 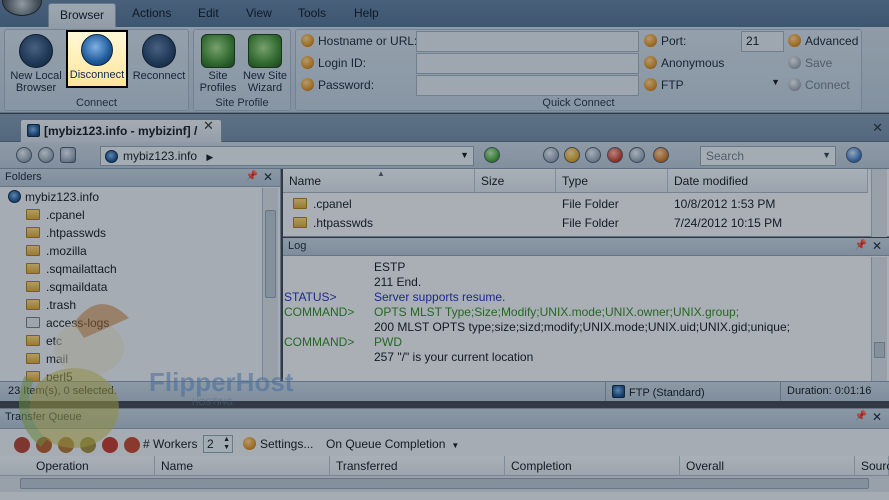 What do you see at coordinates (111, 156) in the screenshot?
I see `site-icon` at bounding box center [111, 156].